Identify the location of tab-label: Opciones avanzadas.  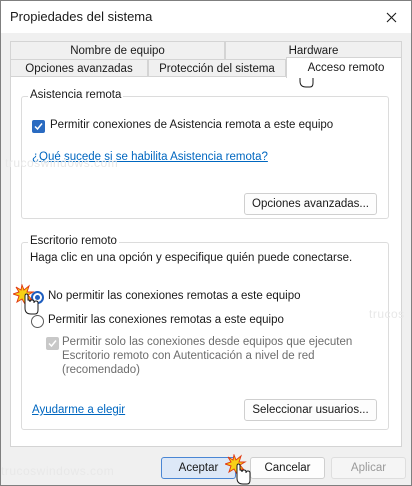
(79, 68).